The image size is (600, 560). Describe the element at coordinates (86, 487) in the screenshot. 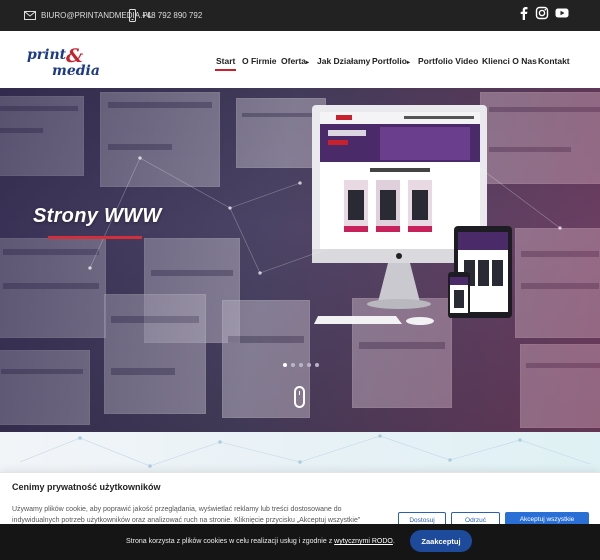

I see `cookie-title: Cenimy prywatność użytkowników` at that location.